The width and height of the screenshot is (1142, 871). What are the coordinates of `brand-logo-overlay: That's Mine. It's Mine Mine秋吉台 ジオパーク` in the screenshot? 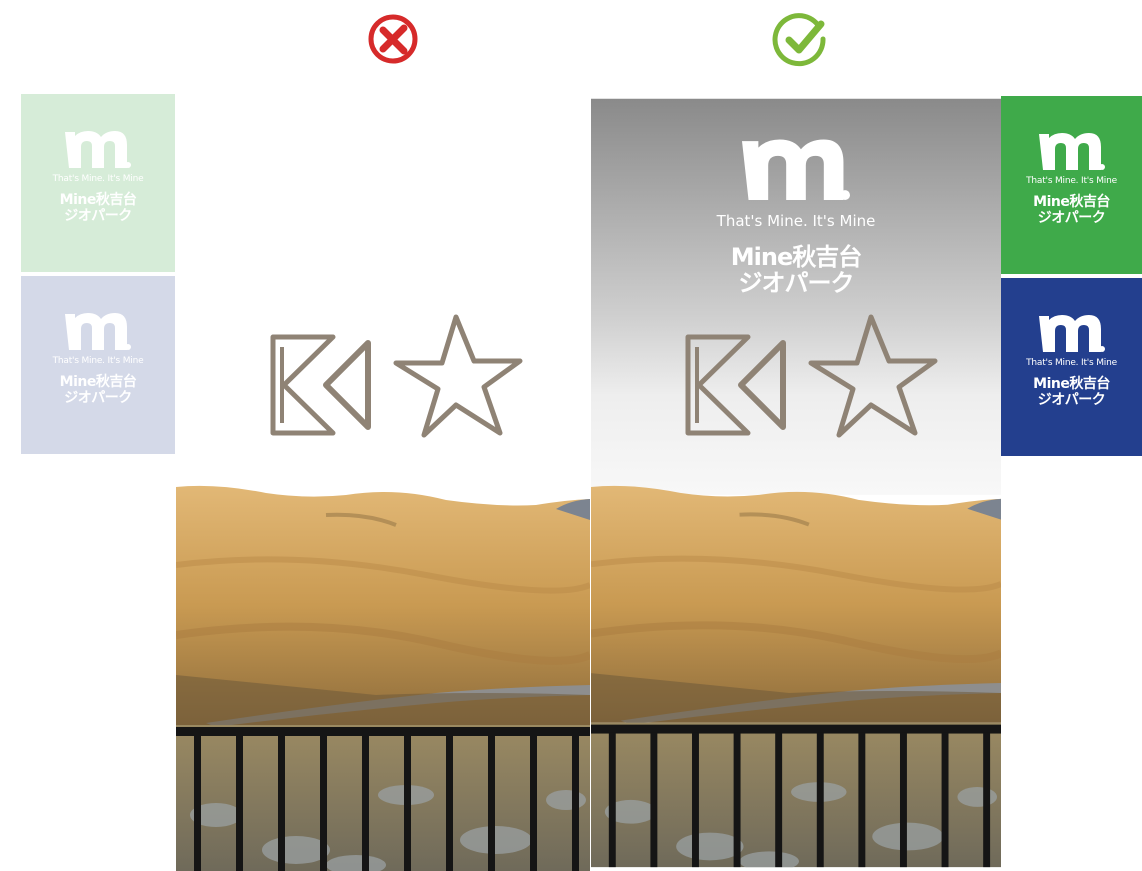 It's located at (796, 212).